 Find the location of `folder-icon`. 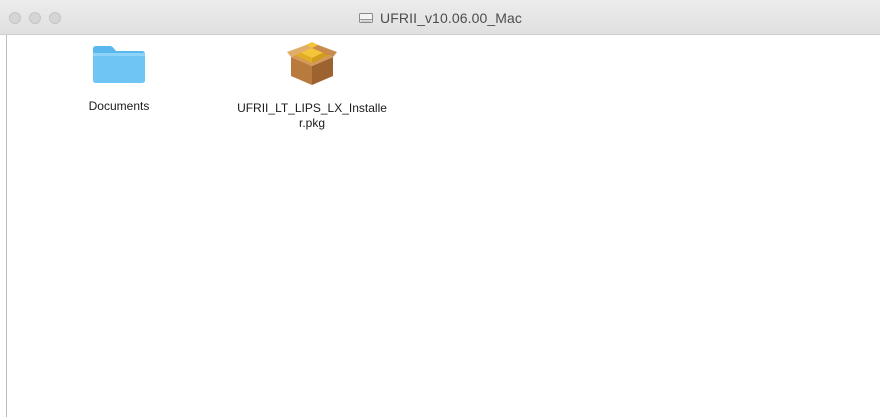

folder-icon is located at coordinates (119, 66).